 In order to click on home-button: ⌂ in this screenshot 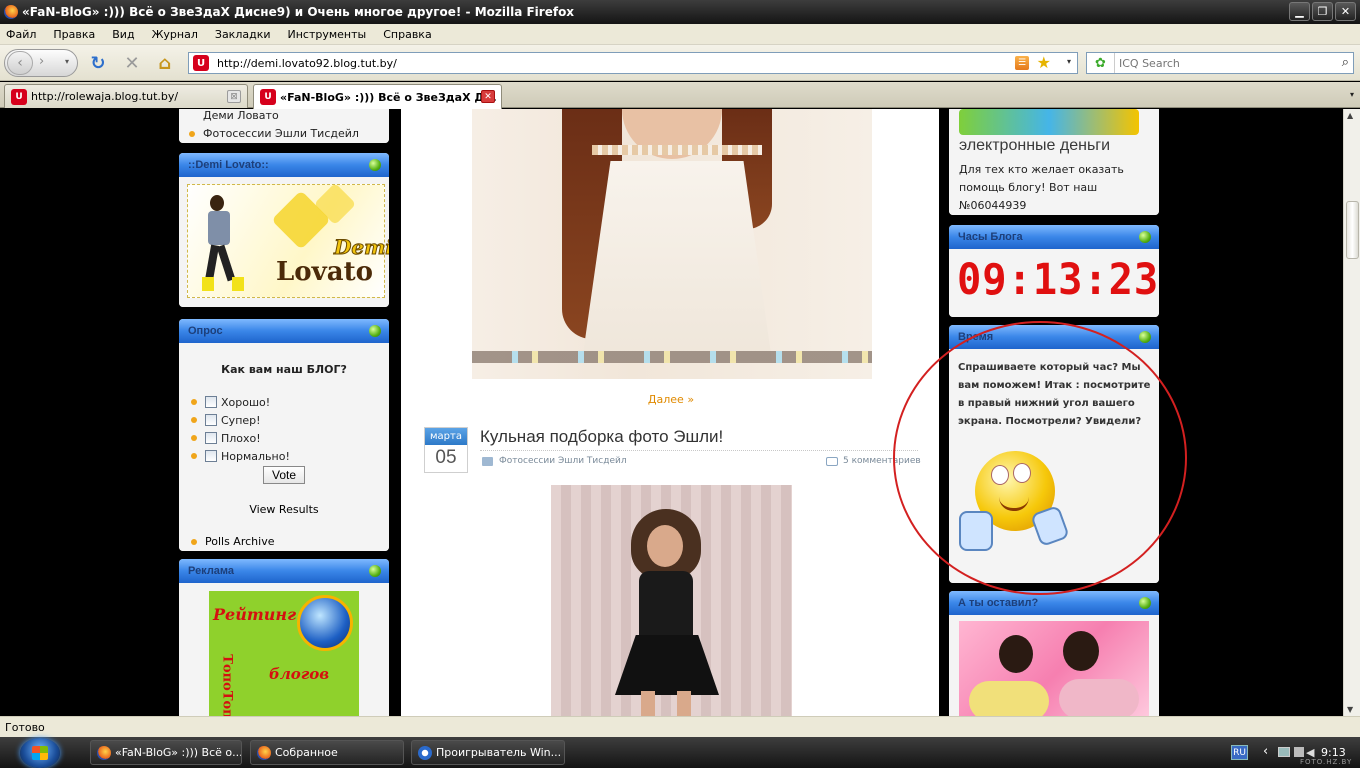, I will do `click(165, 63)`.